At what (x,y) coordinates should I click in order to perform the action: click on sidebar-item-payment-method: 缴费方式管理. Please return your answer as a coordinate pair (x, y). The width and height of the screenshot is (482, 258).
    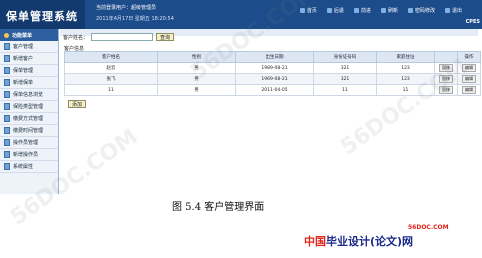
    Looking at the image, I should click on (29, 119).